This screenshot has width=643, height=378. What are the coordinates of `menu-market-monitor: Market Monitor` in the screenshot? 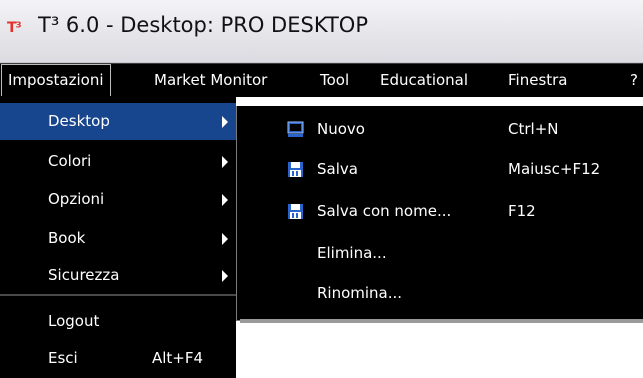 It's located at (210, 80).